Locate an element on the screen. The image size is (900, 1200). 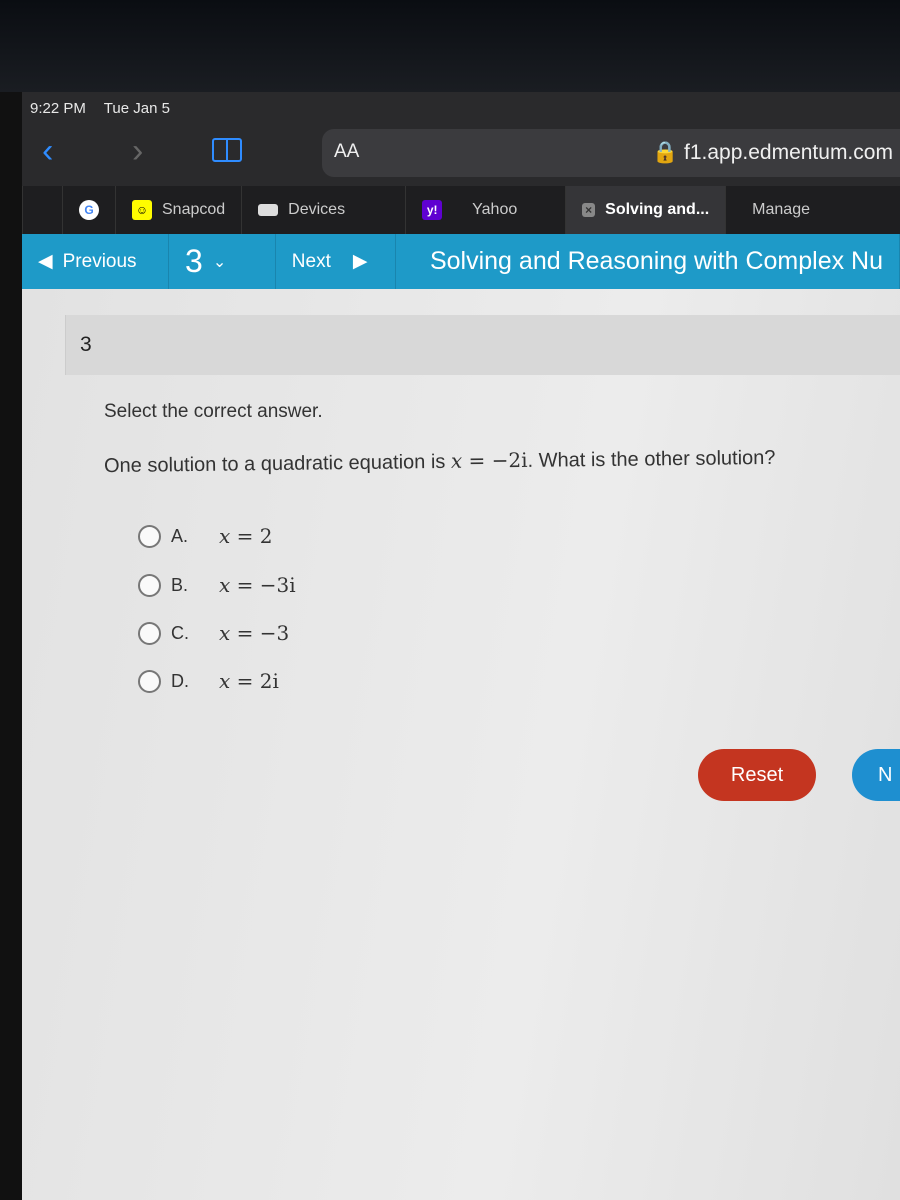
devices-icon is located at coordinates (268, 210).